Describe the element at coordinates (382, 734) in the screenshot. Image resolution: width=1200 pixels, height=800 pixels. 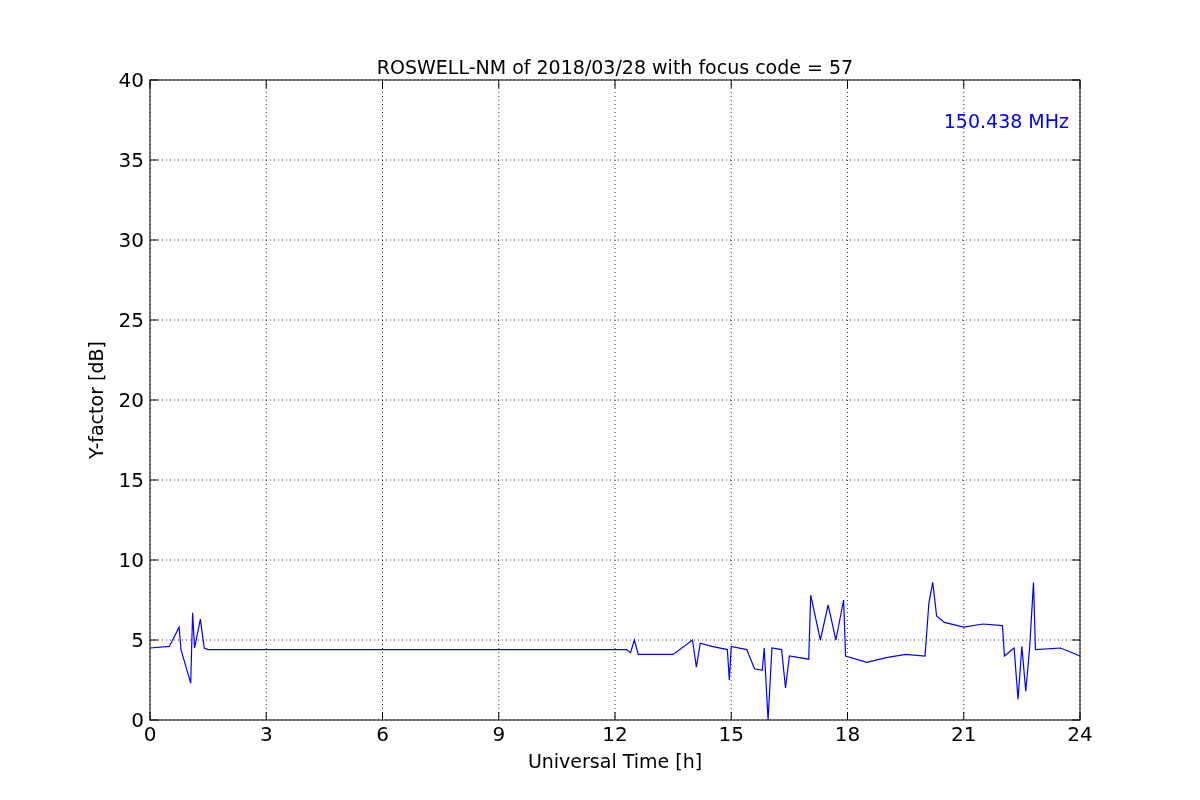
I see `x-tick-label: 6` at that location.